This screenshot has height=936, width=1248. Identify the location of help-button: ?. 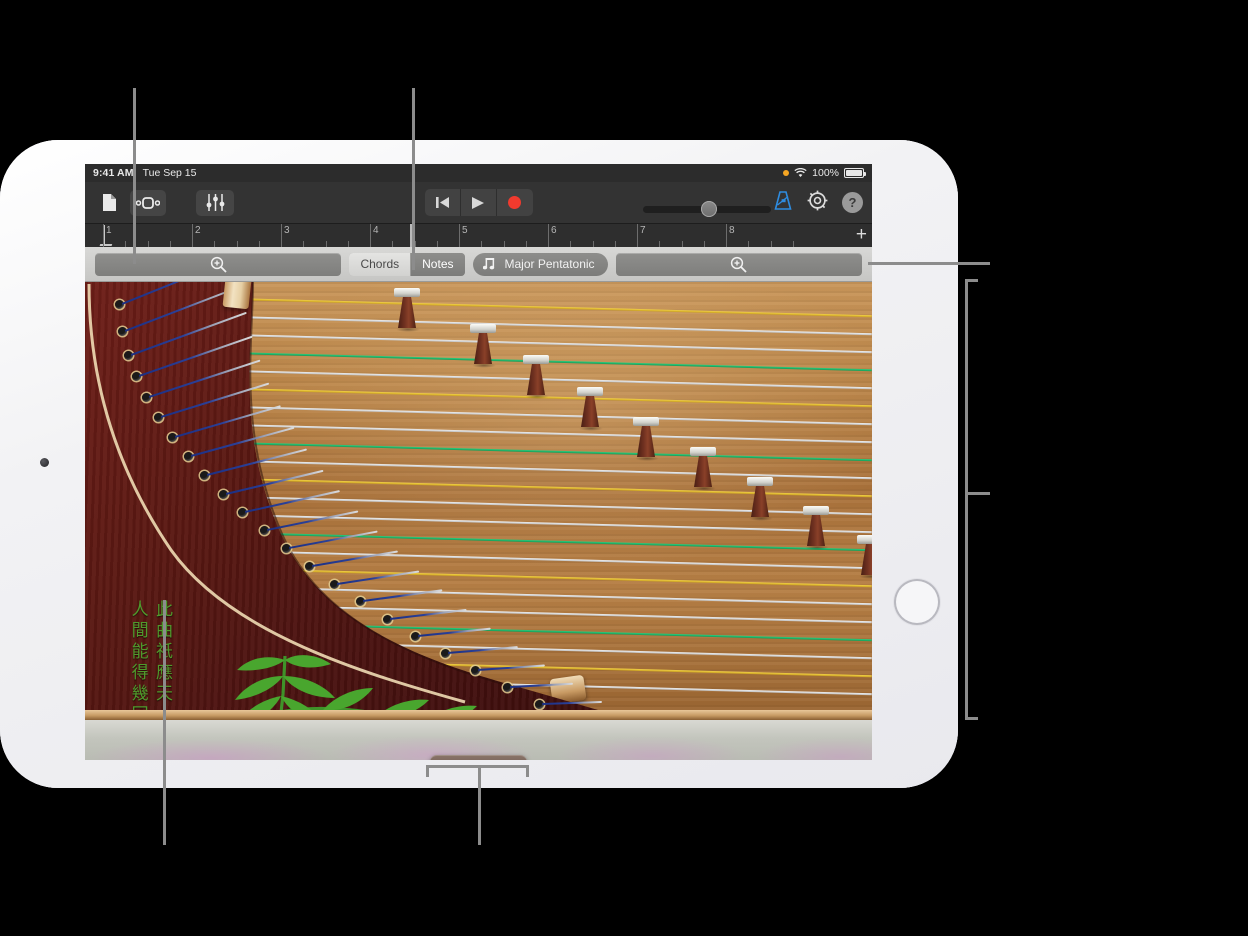
(852, 202).